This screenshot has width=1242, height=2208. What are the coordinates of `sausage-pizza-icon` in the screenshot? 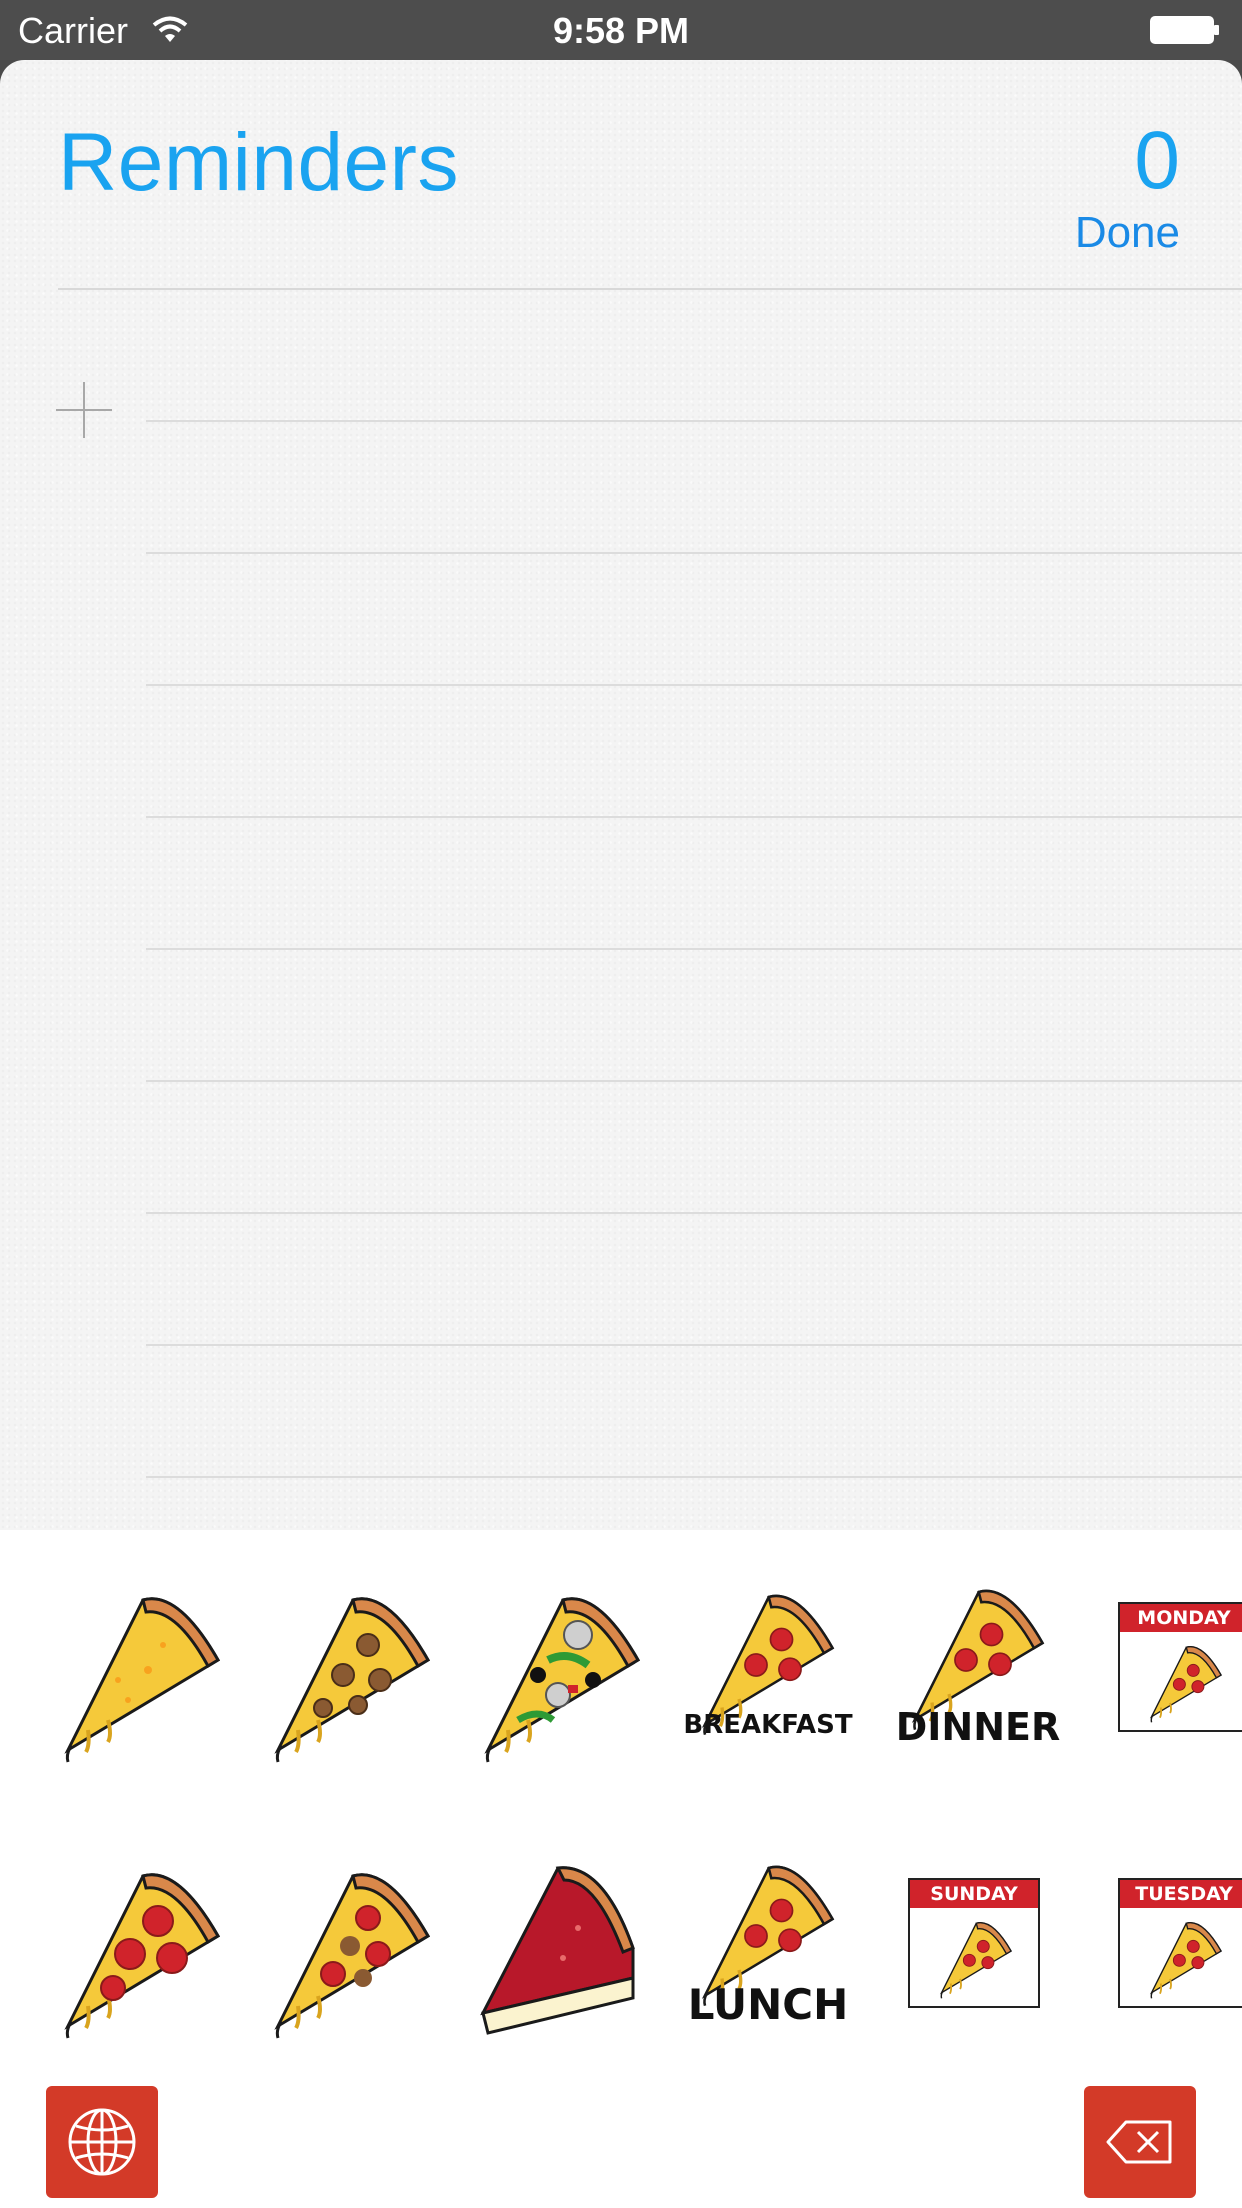 It's located at (352, 1680).